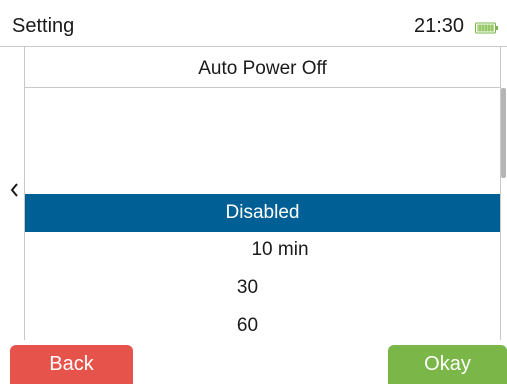  Describe the element at coordinates (247, 287) in the screenshot. I see `option-label: 30` at that location.